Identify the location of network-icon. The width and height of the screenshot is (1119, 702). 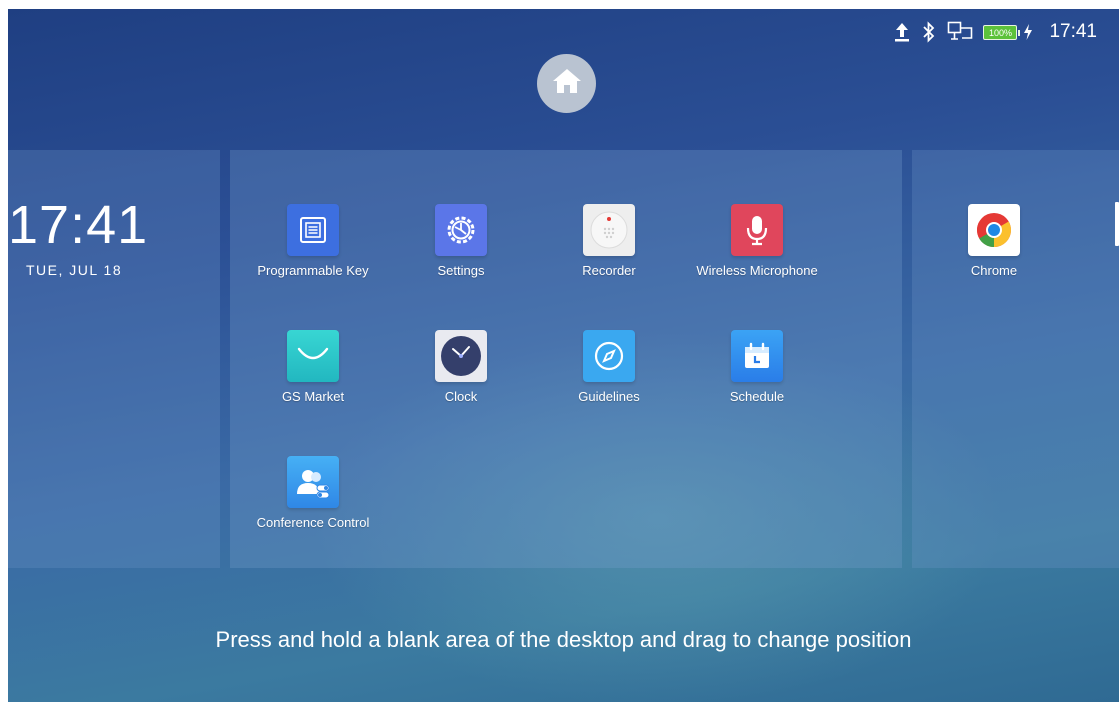
(960, 32).